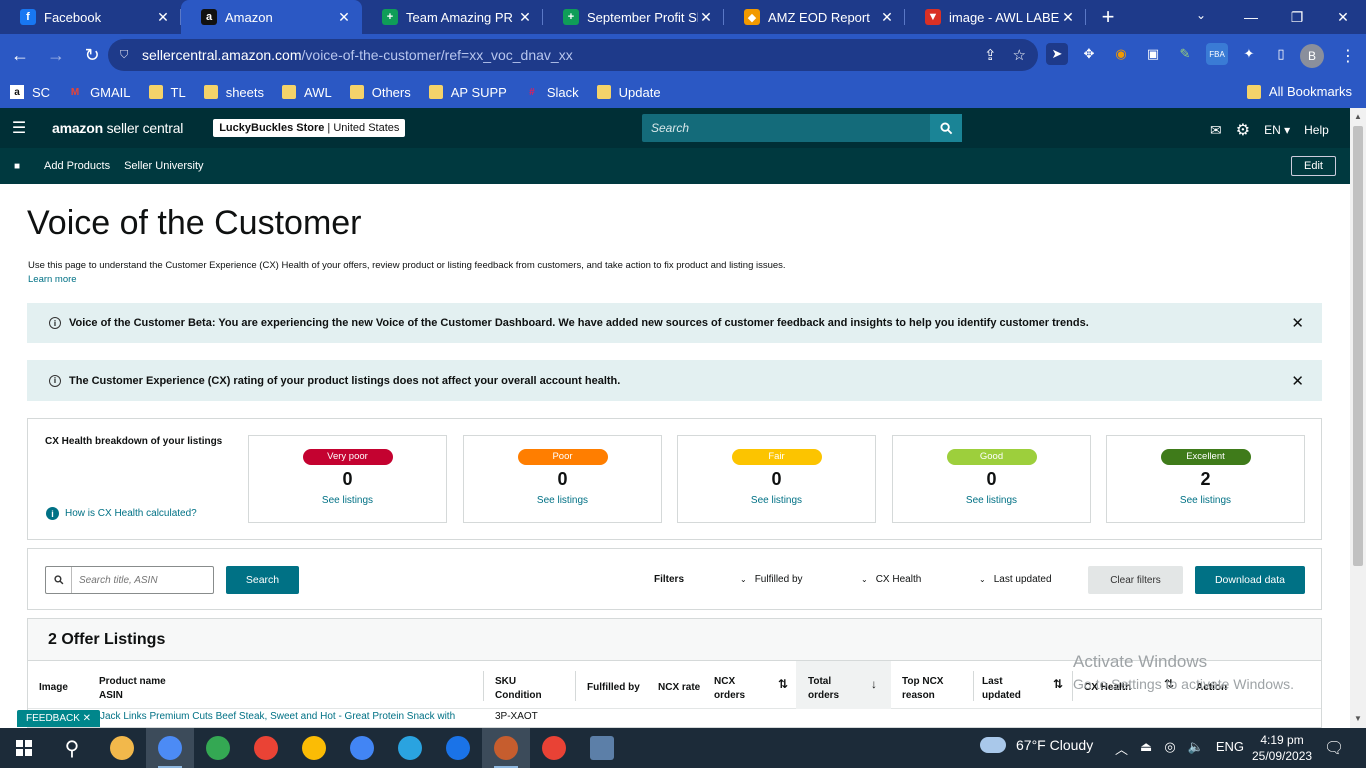 This screenshot has width=1366, height=768. Describe the element at coordinates (1135, 580) in the screenshot. I see `clear-filters-button: Clear filters` at that location.